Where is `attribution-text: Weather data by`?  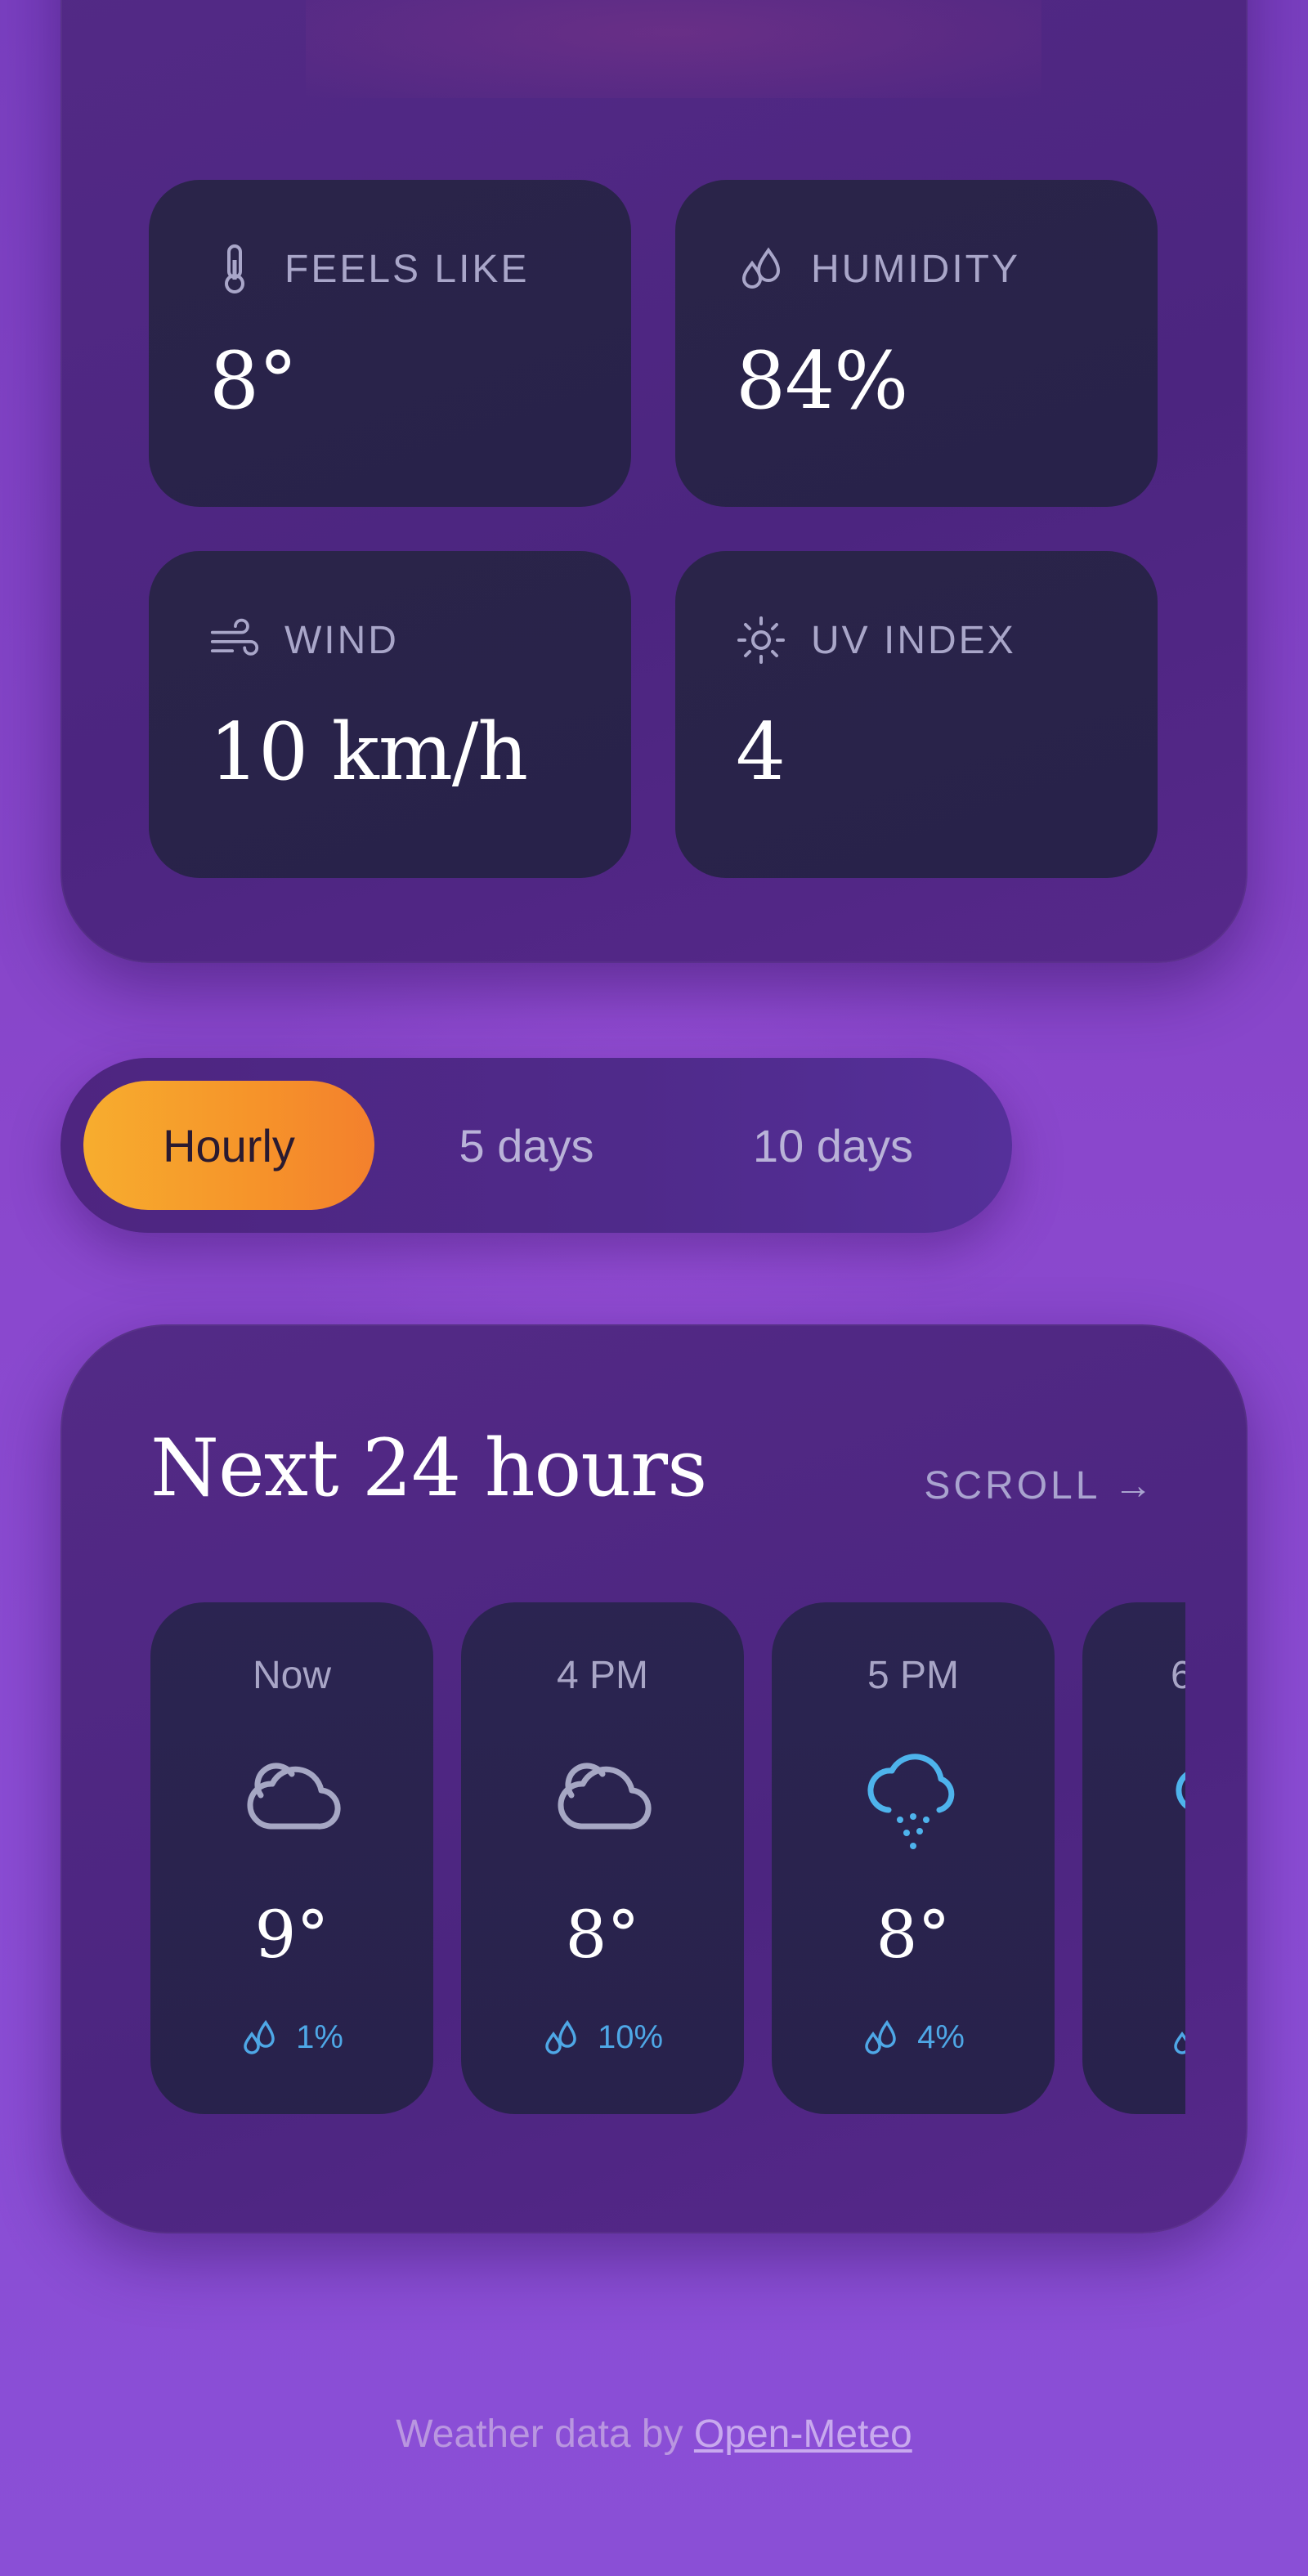
attribution-text: Weather data by is located at coordinates (545, 2434).